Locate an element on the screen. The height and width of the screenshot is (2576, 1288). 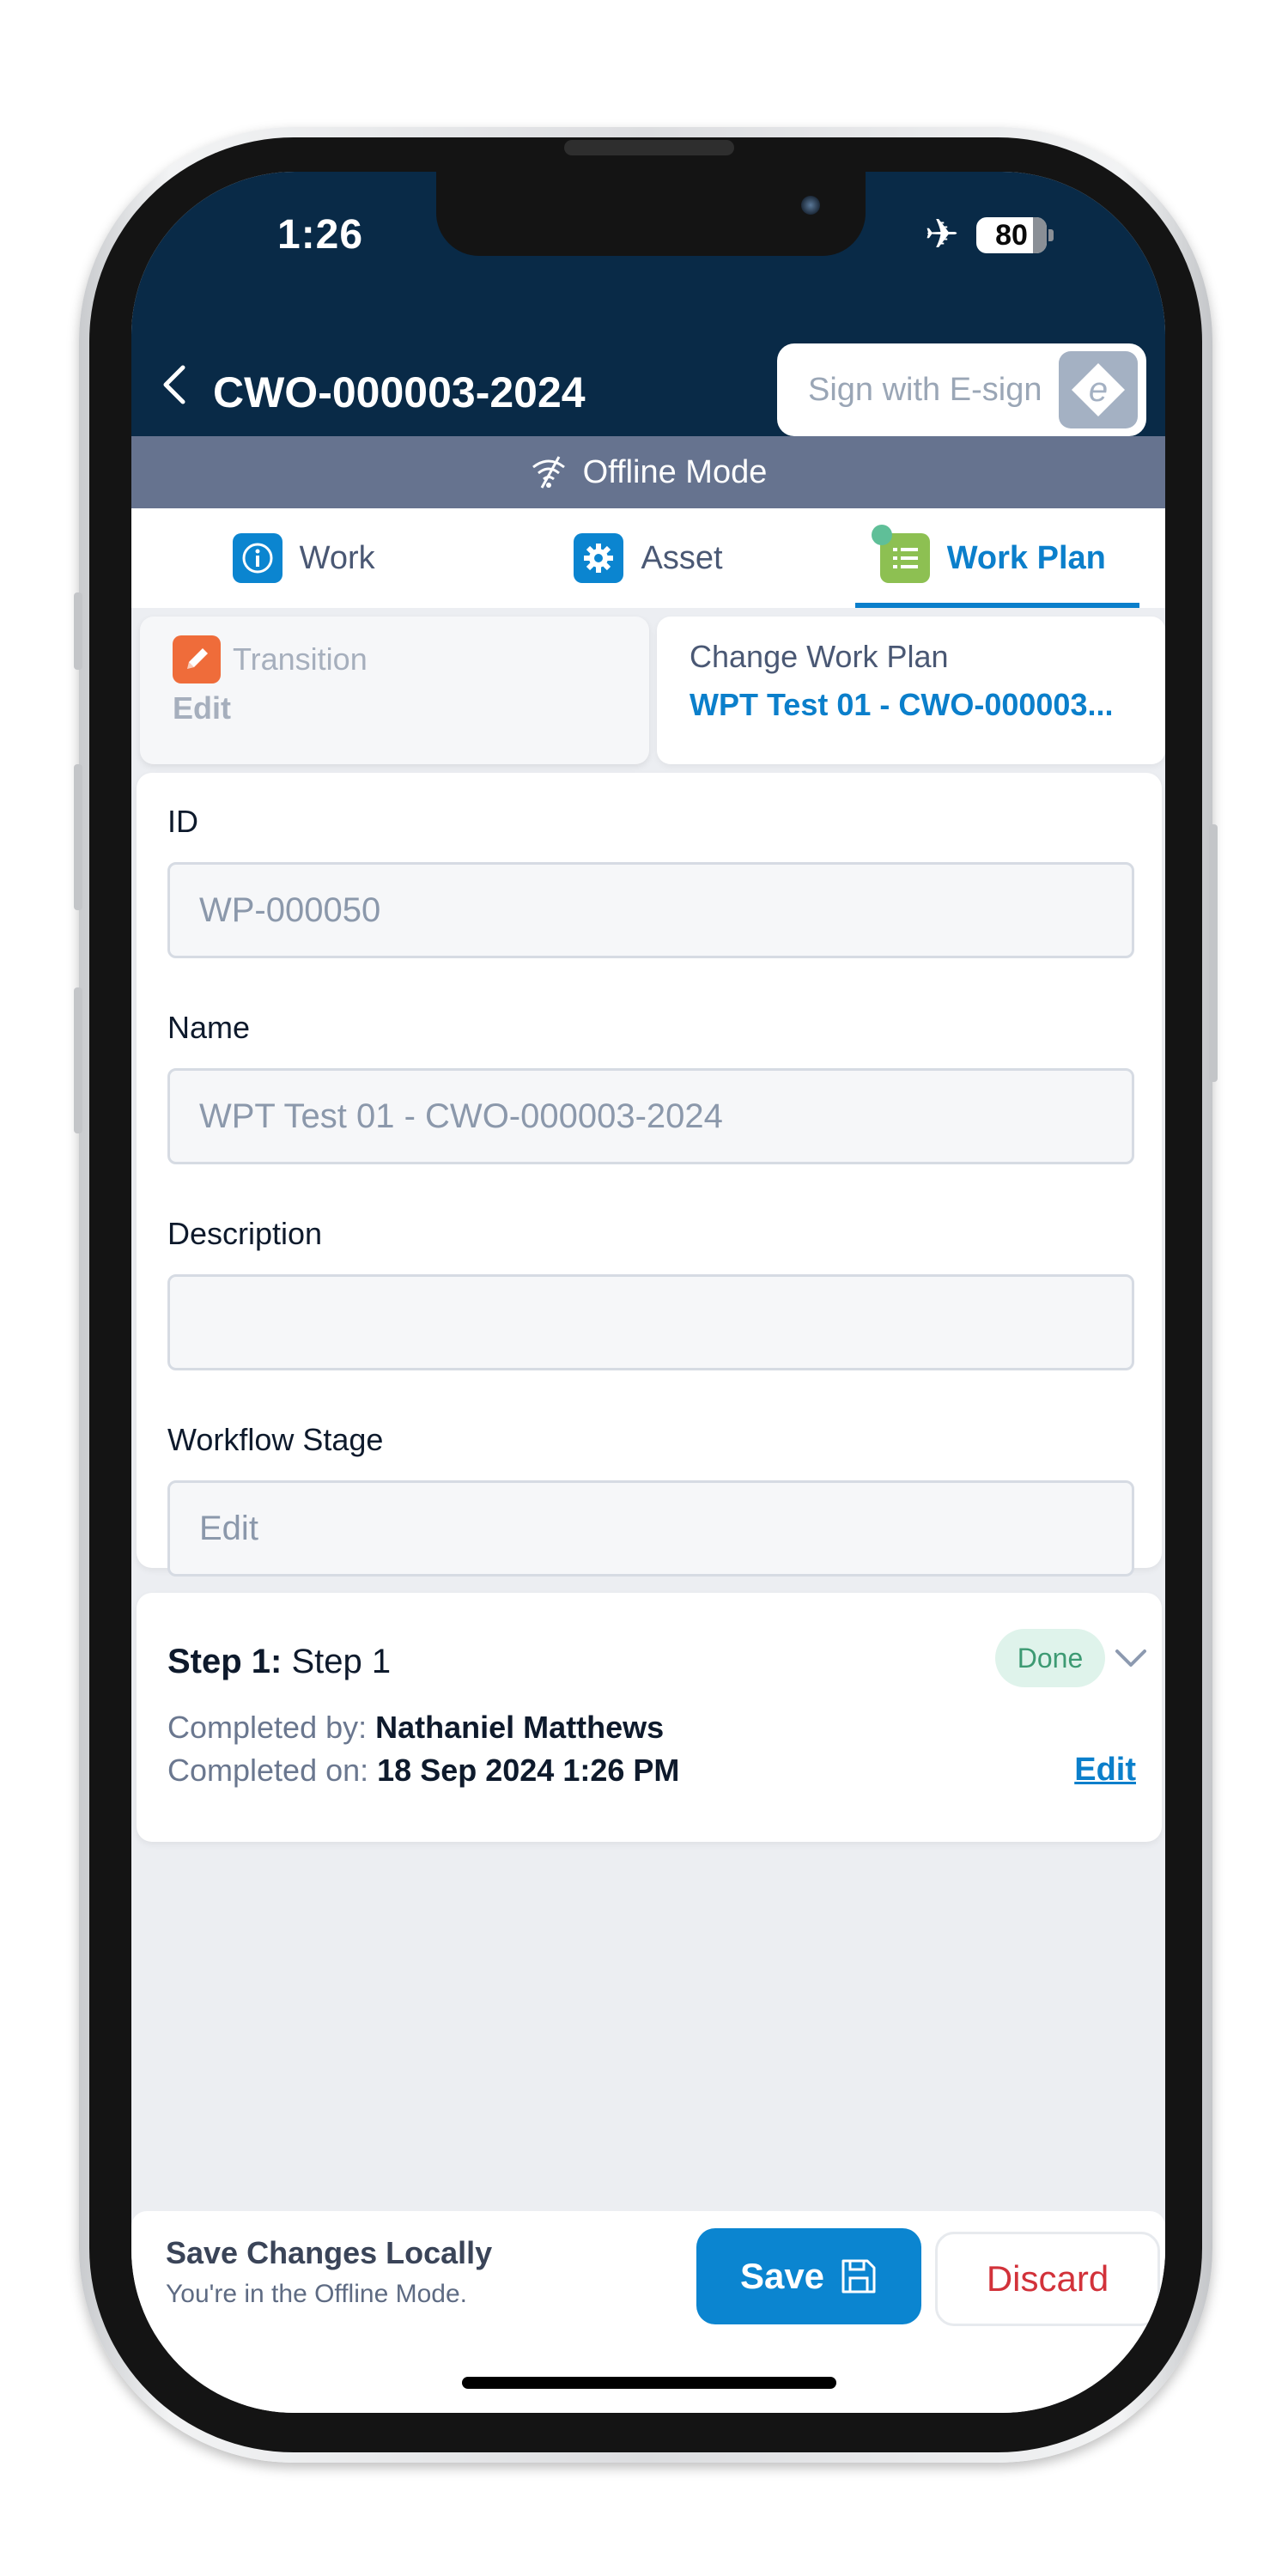
volume-up-button is located at coordinates (78, 837).